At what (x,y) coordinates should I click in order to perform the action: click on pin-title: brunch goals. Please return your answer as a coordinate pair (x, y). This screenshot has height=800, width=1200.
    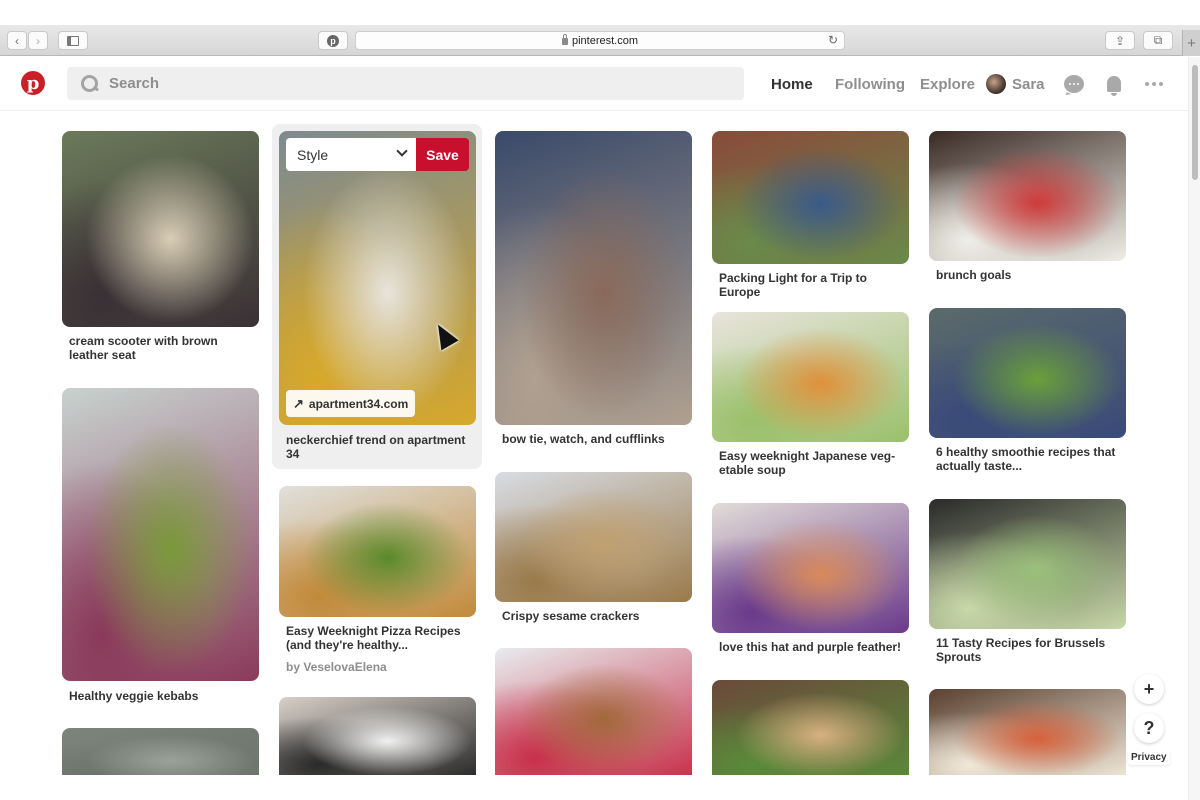
    Looking at the image, I should click on (974, 275).